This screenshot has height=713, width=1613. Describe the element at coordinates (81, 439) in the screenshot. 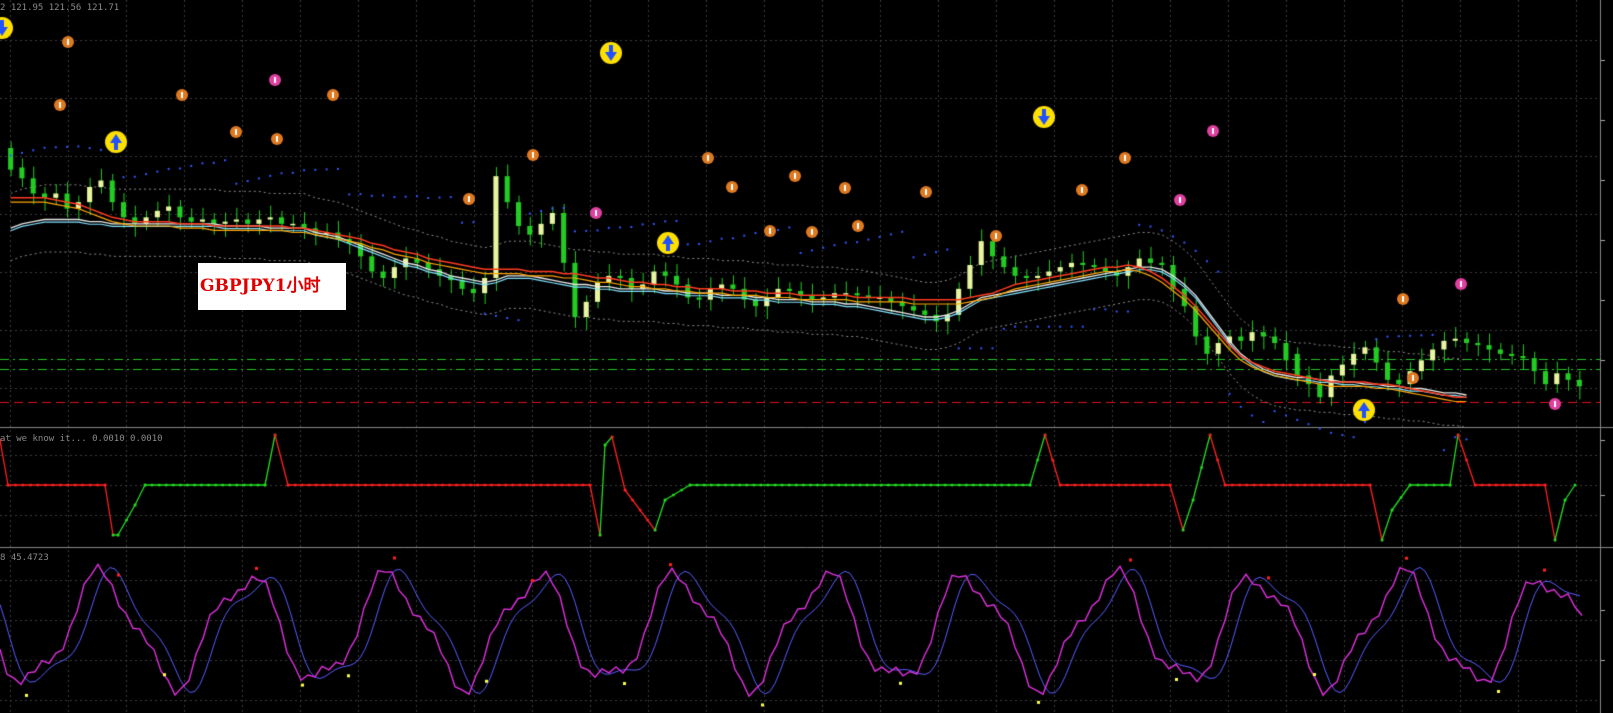

I see `indicator1-readout: at we know it... 0.0010 0.0010` at that location.